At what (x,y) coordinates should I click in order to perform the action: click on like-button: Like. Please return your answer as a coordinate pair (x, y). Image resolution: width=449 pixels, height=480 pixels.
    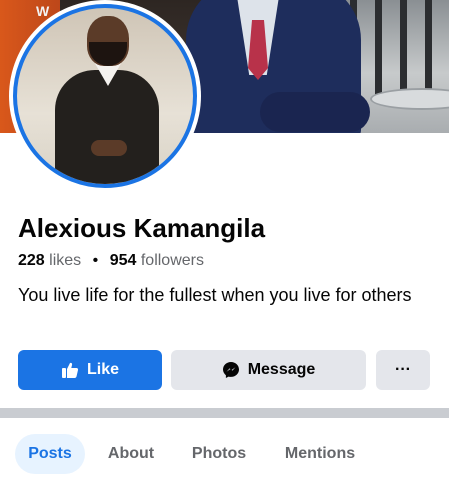
    Looking at the image, I should click on (90, 370).